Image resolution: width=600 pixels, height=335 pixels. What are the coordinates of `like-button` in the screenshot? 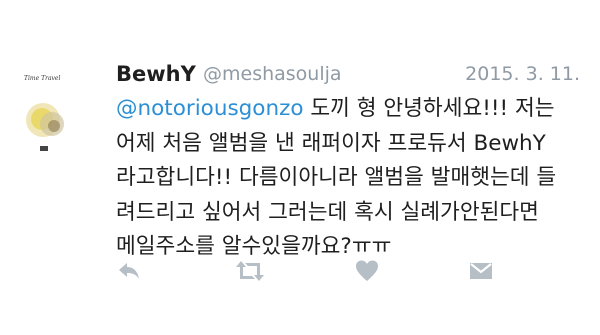 It's located at (368, 272).